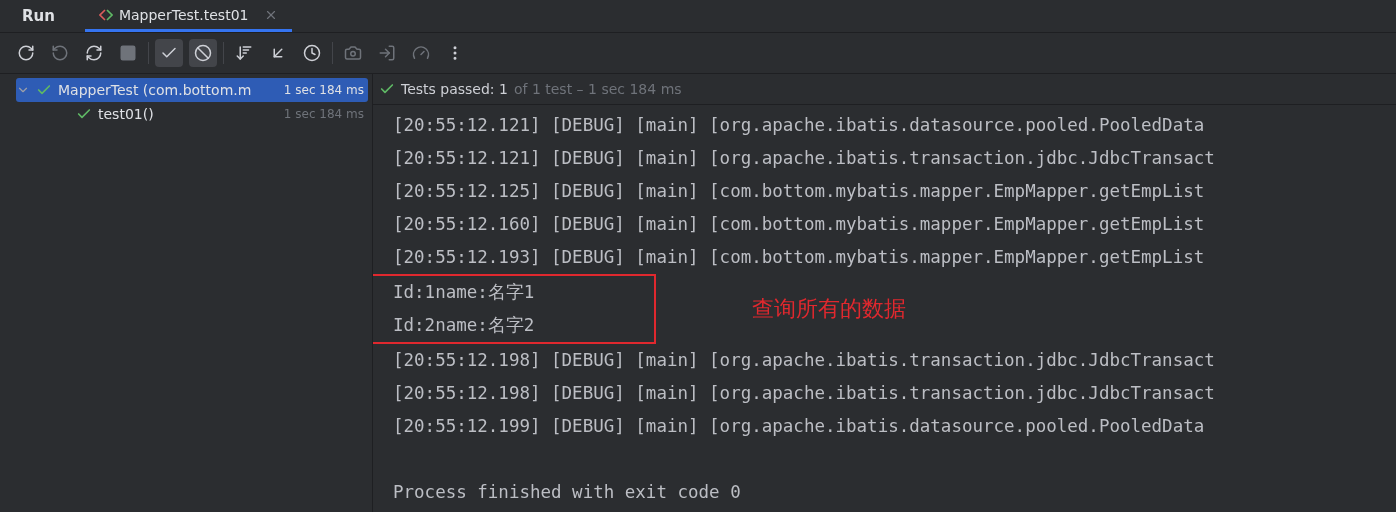 The image size is (1396, 512). I want to click on annotation-note: 查询所有的数据, so click(829, 309).